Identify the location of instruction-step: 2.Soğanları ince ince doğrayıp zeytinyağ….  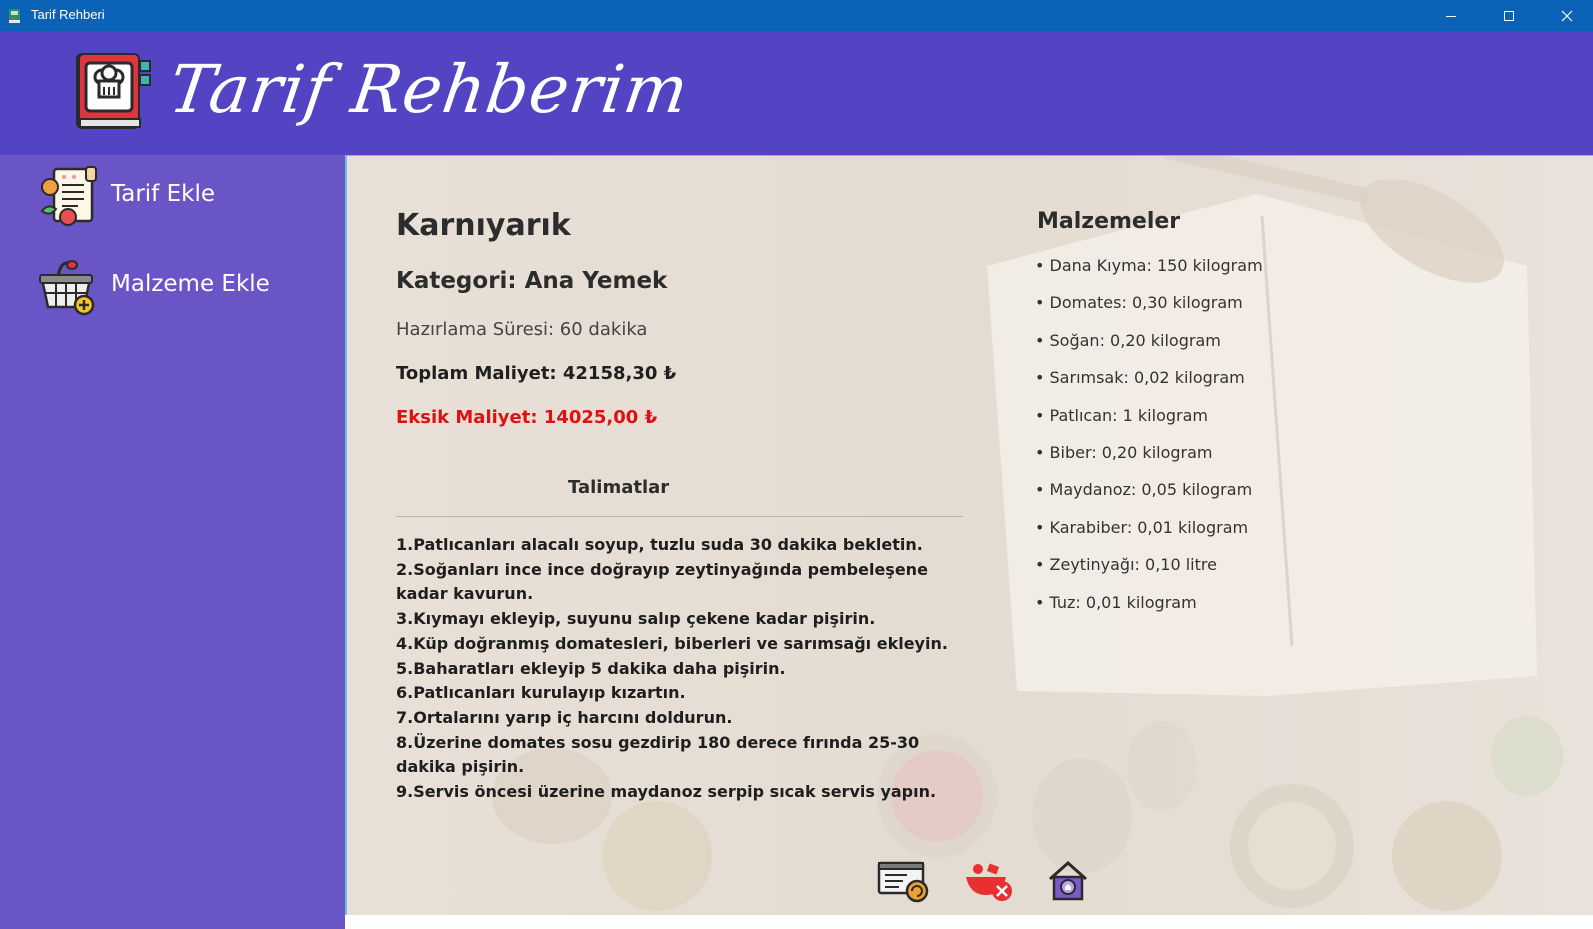
(662, 581).